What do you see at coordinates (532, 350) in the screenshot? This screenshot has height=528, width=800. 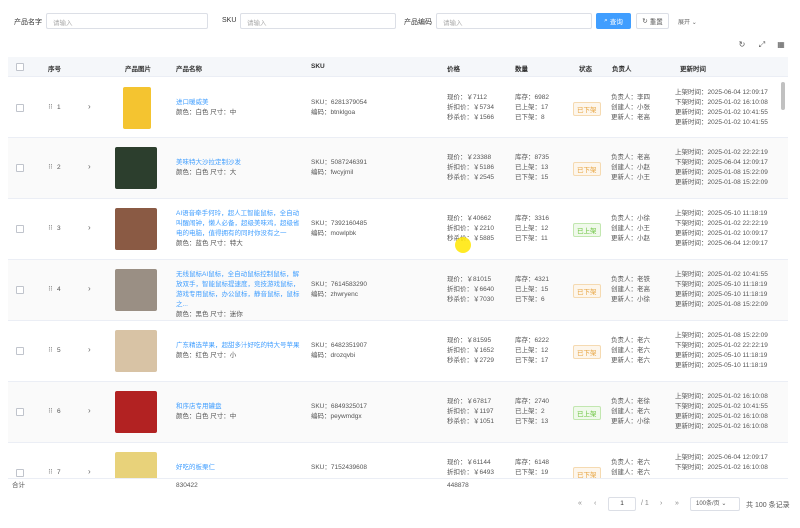 I see `listed-count: 已上架：12` at bounding box center [532, 350].